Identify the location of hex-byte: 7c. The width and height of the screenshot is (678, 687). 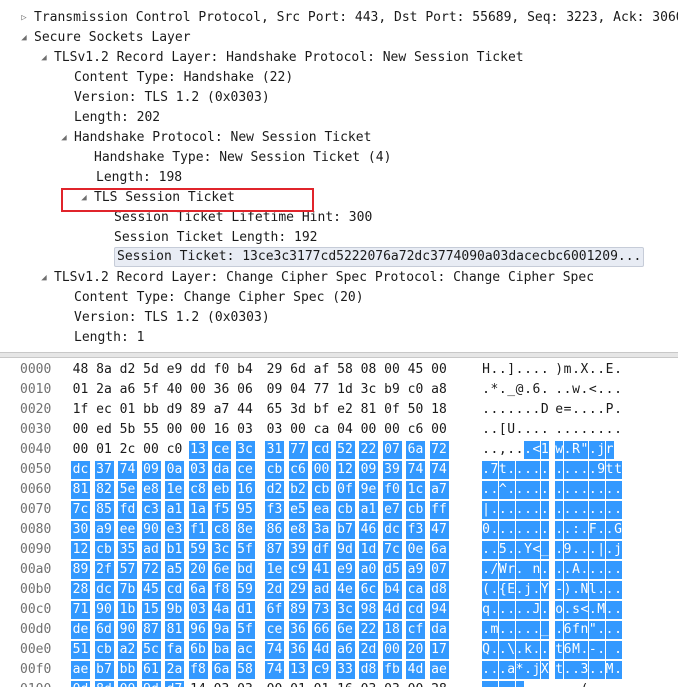
(80, 510).